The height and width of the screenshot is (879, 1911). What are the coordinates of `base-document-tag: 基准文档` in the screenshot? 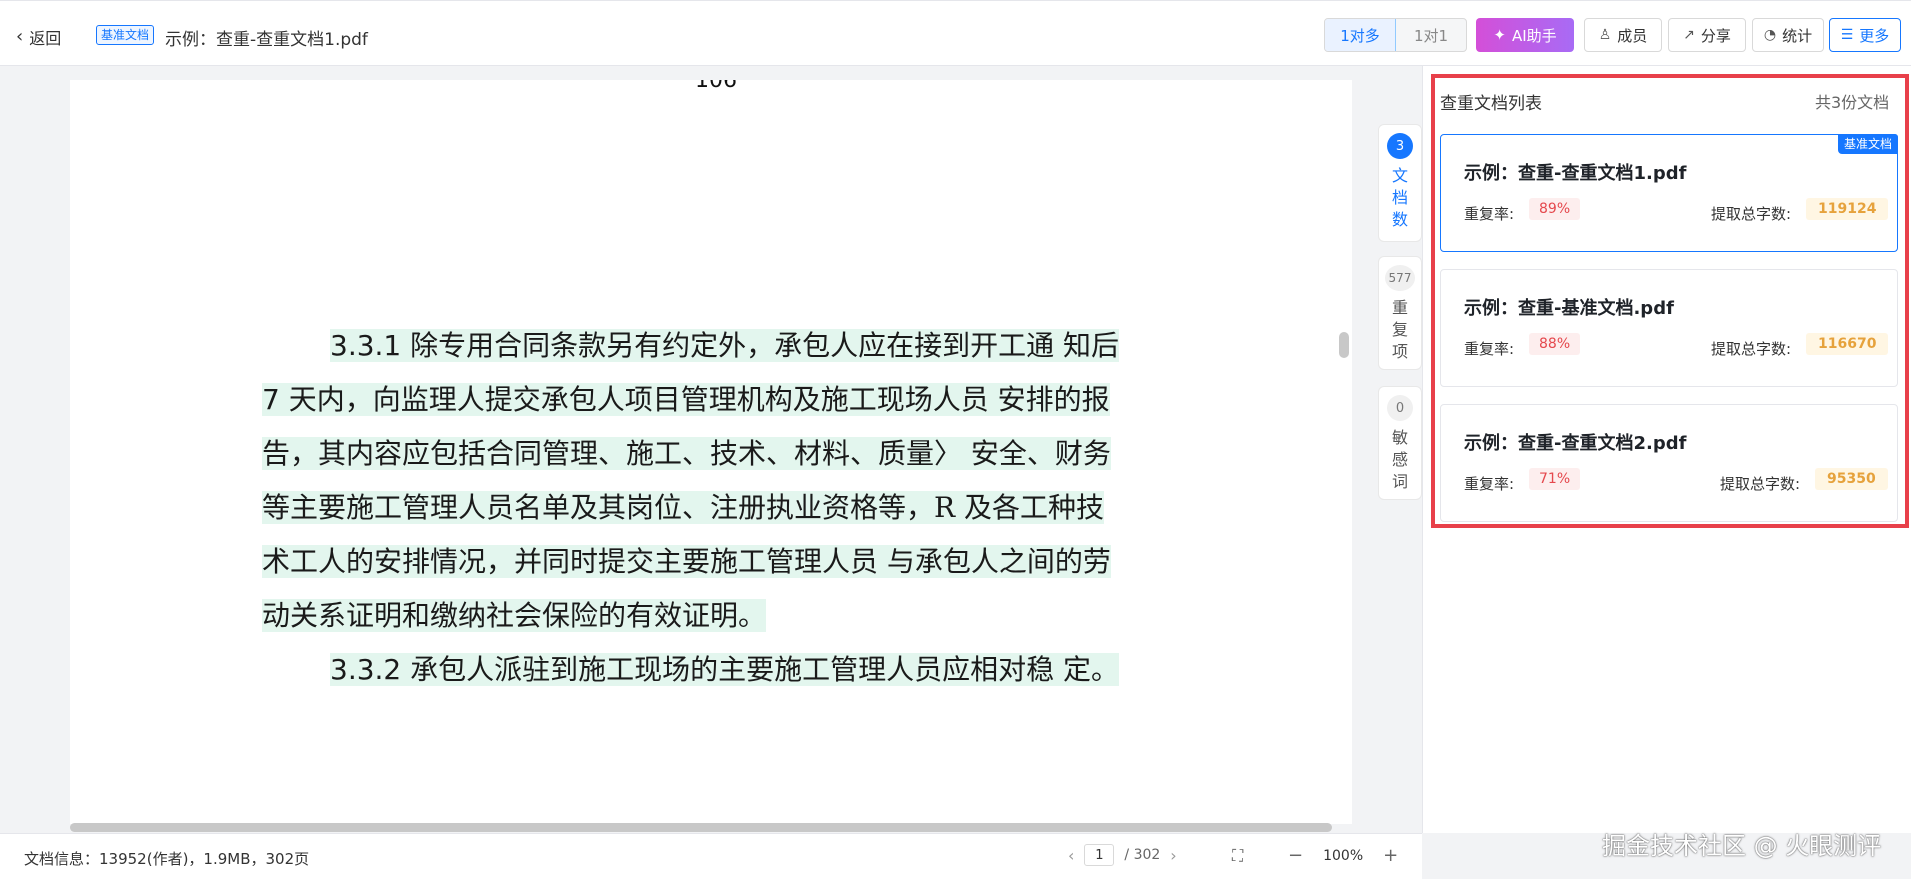 It's located at (125, 35).